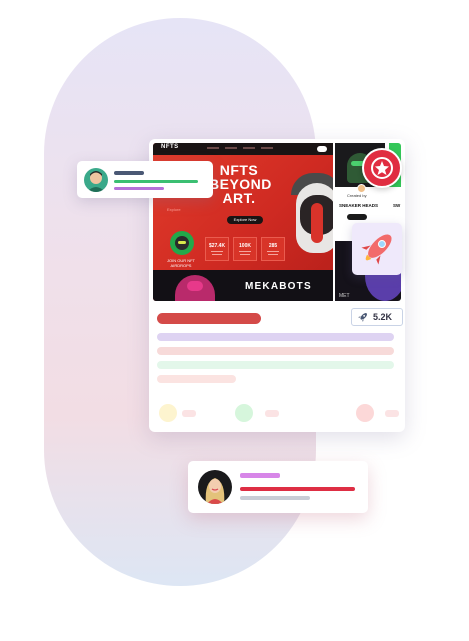 Image resolution: width=469 pixels, height=641 pixels. Describe the element at coordinates (397, 205) in the screenshot. I see `preview-side-title-cut: SW` at that location.